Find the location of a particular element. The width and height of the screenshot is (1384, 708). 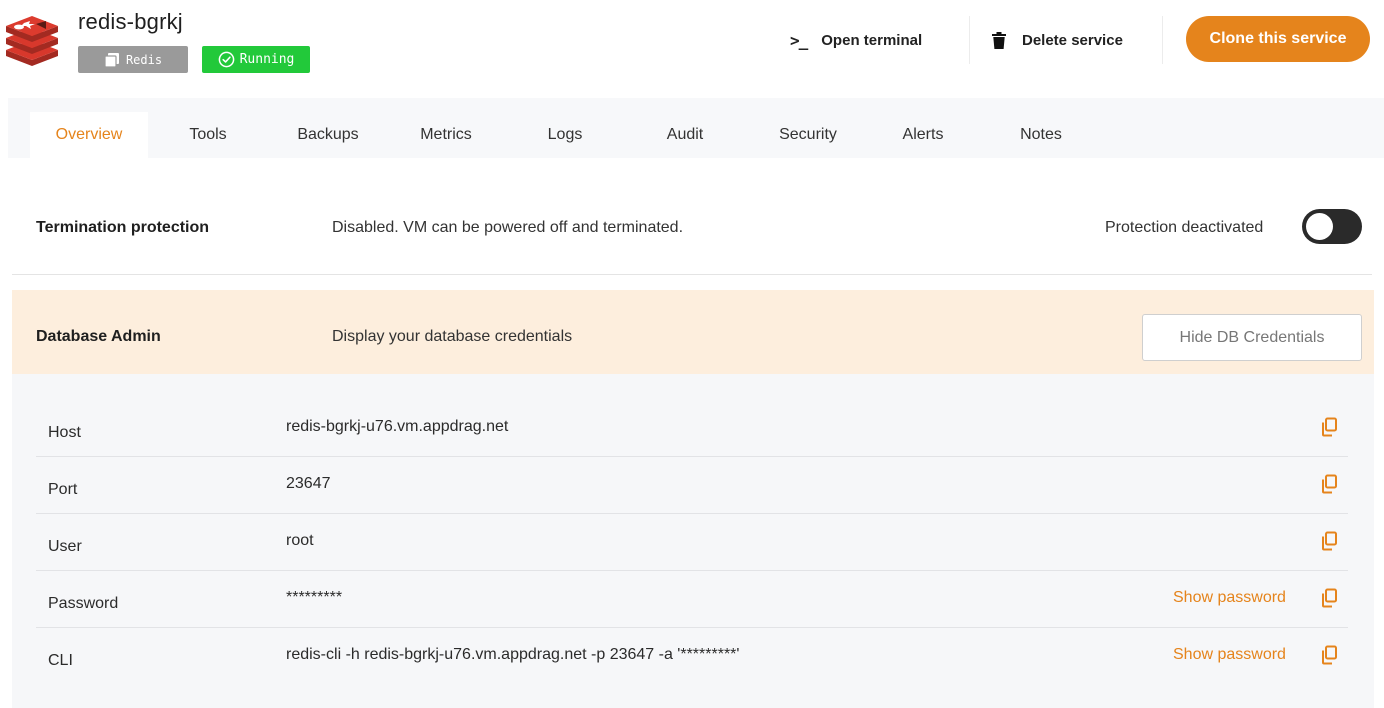

redis-logo-icon is located at coordinates (32, 41).